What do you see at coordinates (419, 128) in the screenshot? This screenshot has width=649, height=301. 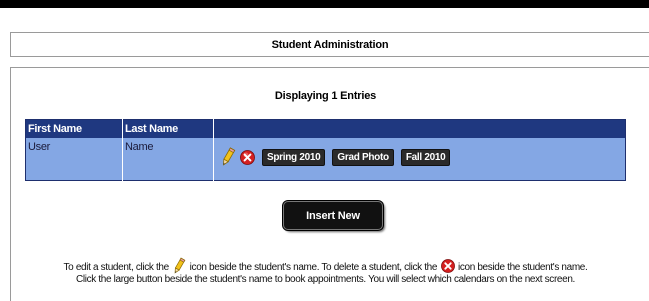 I see `column-header-actions` at bounding box center [419, 128].